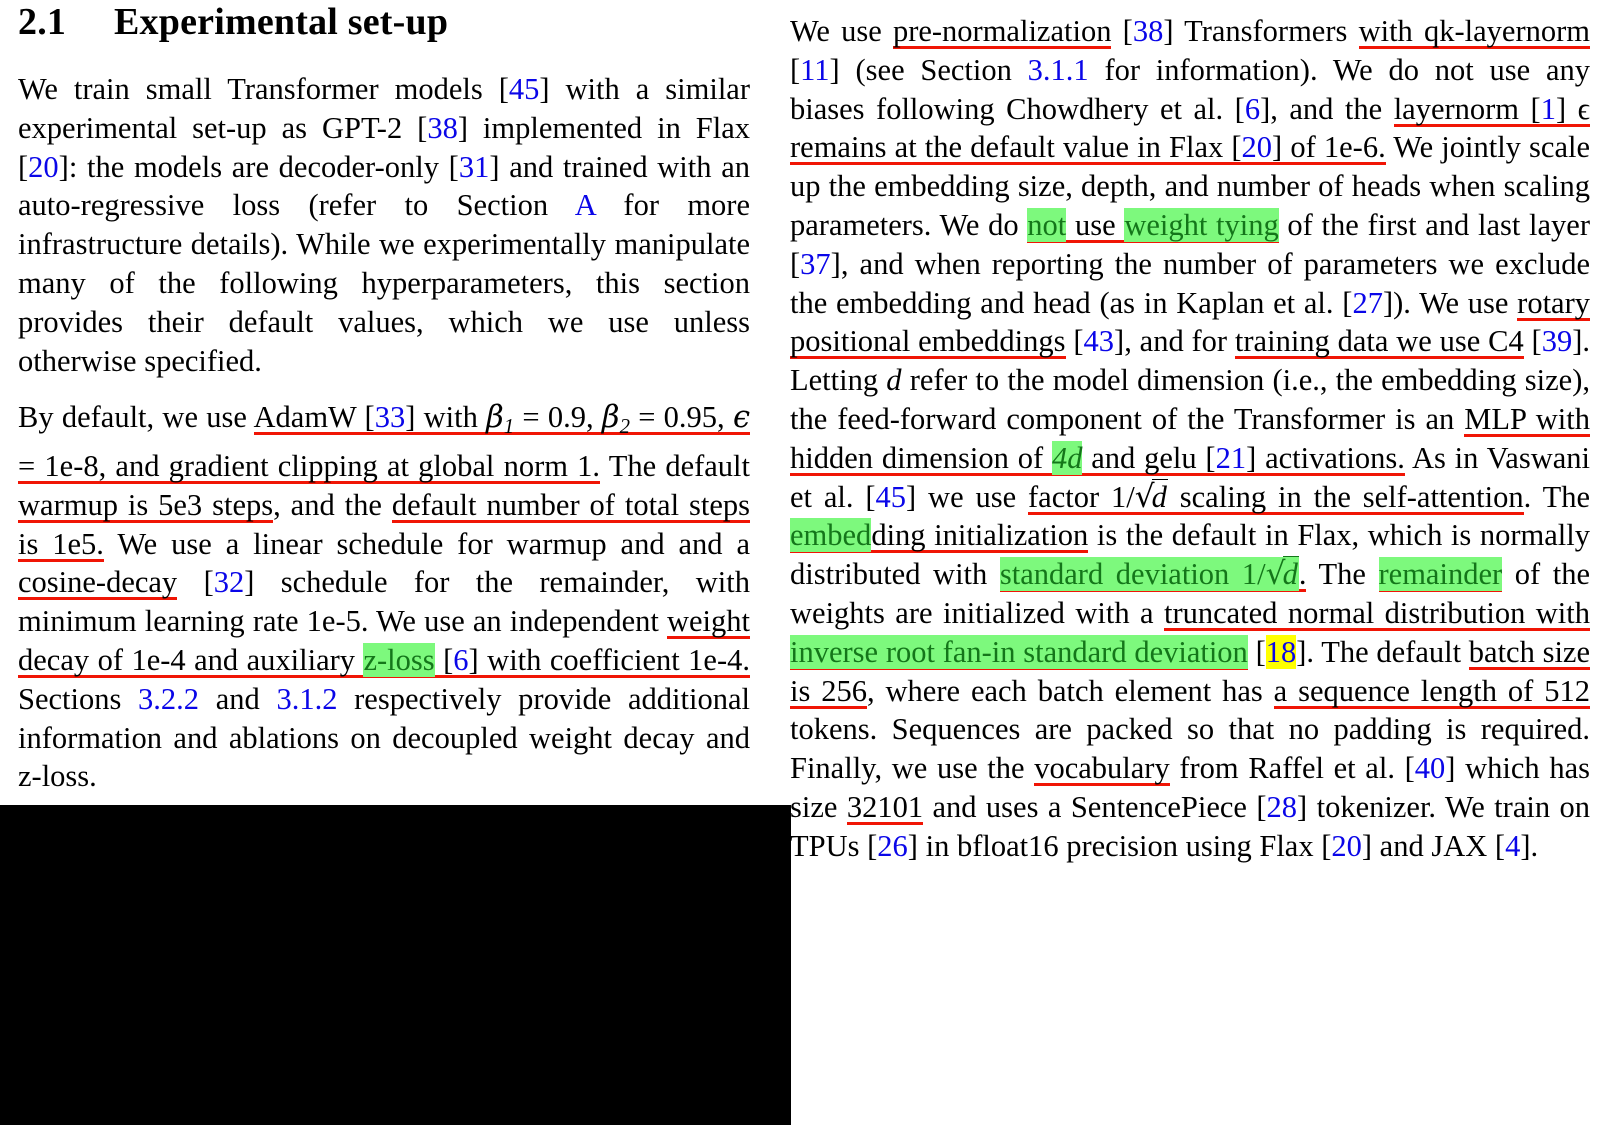  What do you see at coordinates (675, 465) in the screenshot?
I see `text-run: The default` at bounding box center [675, 465].